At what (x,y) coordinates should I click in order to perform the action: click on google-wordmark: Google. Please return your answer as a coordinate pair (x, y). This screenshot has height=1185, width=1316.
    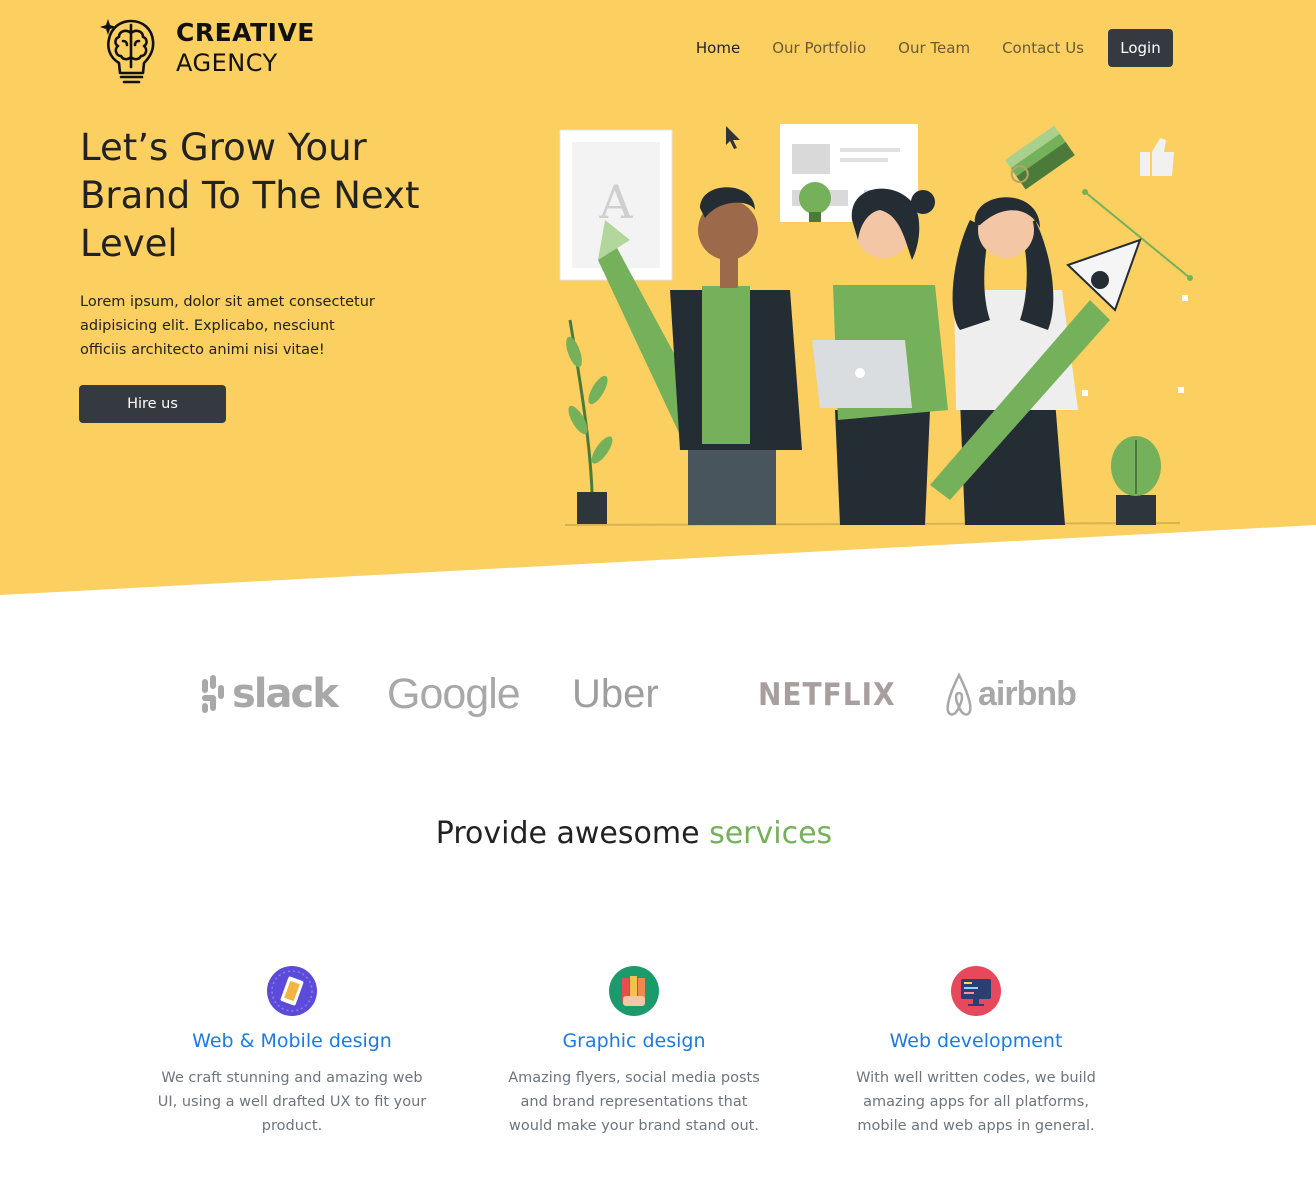
    Looking at the image, I should click on (454, 693).